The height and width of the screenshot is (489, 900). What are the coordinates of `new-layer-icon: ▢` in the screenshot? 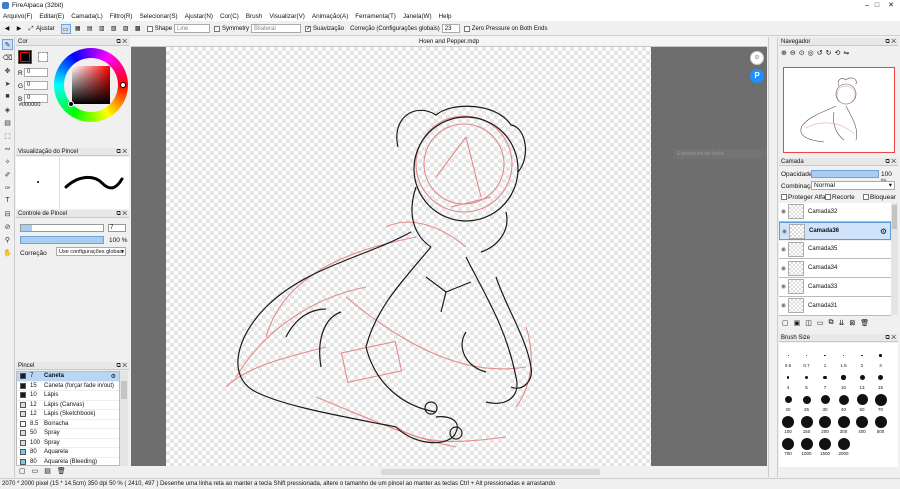 It's located at (785, 323).